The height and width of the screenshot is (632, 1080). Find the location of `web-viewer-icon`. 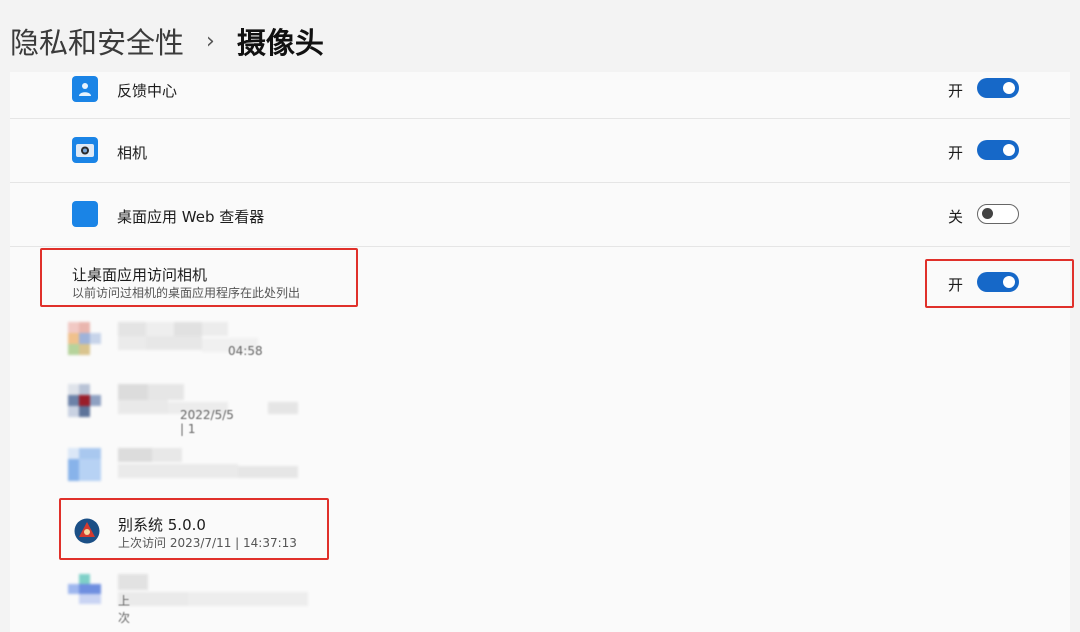

web-viewer-icon is located at coordinates (85, 214).